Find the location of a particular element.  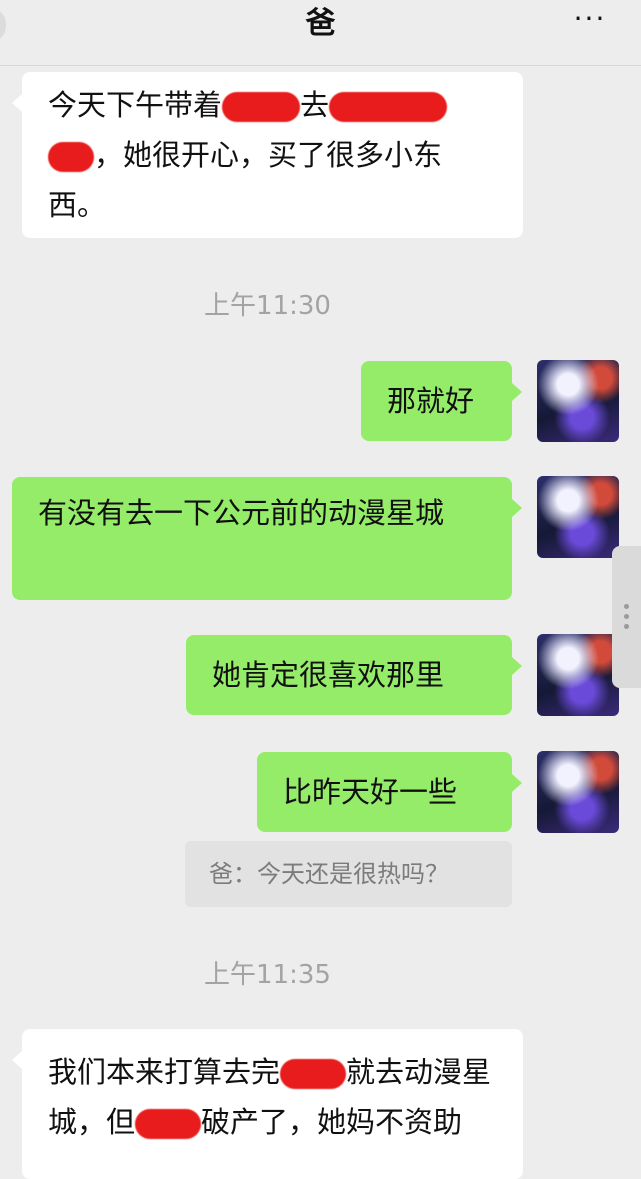

message-text: 今天下午带着 is located at coordinates (135, 105).